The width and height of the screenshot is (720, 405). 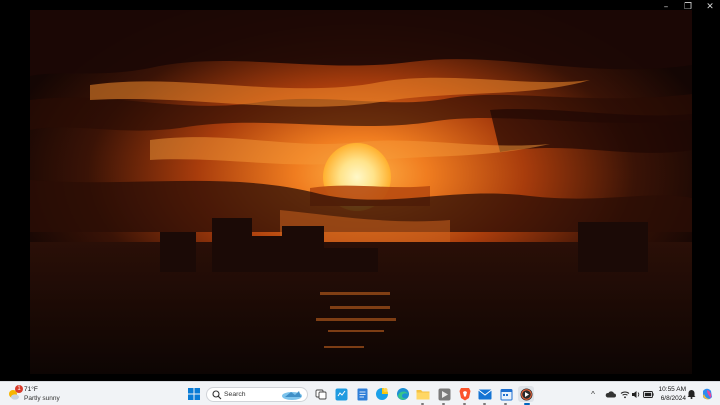 I want to click on weather-widget: 1 71°F Partly sunny, so click(x=46, y=394).